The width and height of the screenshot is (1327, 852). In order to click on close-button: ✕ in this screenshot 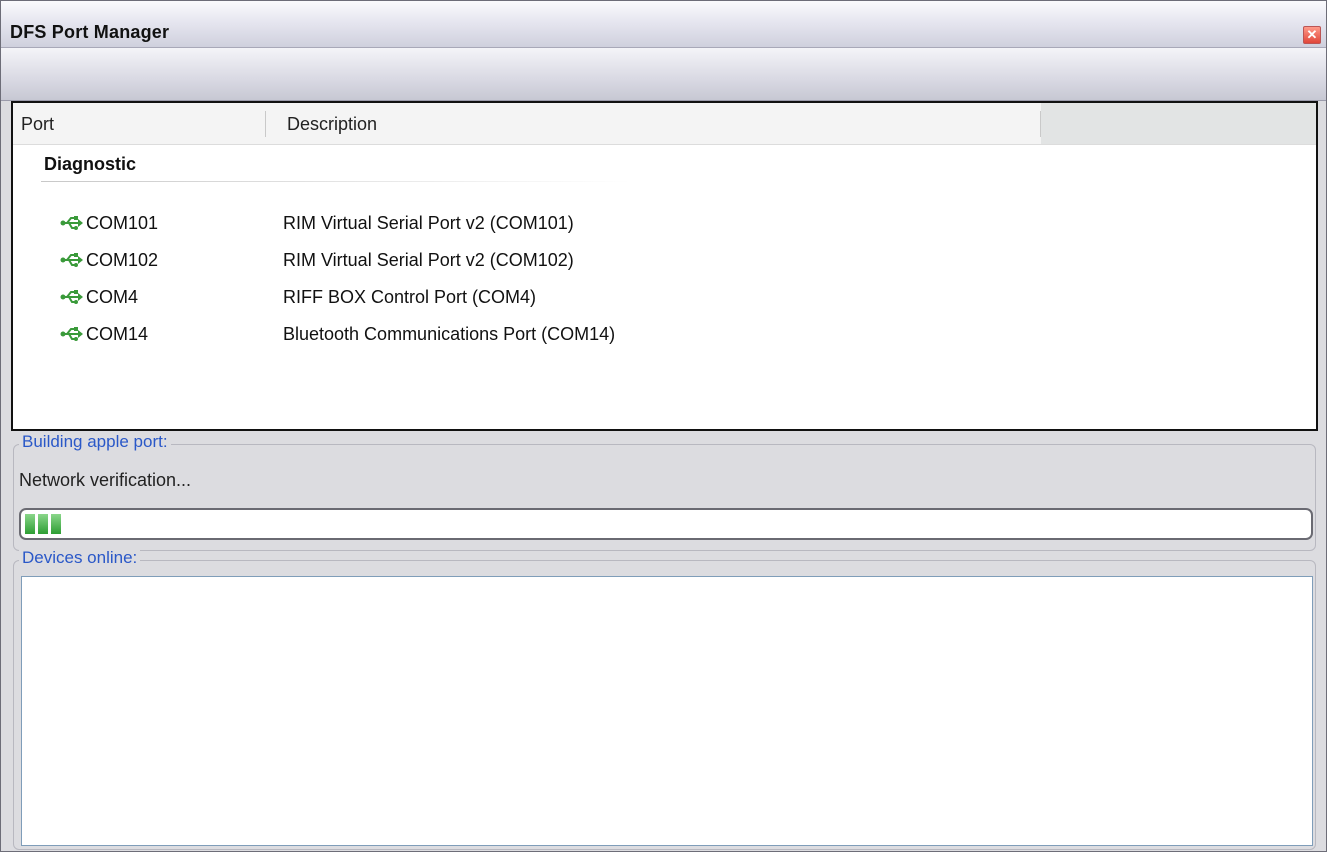, I will do `click(1312, 35)`.